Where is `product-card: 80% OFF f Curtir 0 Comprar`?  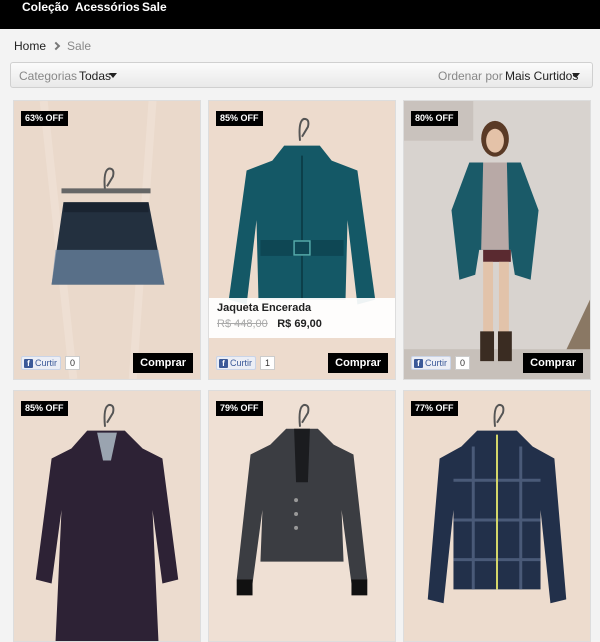 product-card: 80% OFF f Curtir 0 Comprar is located at coordinates (497, 240).